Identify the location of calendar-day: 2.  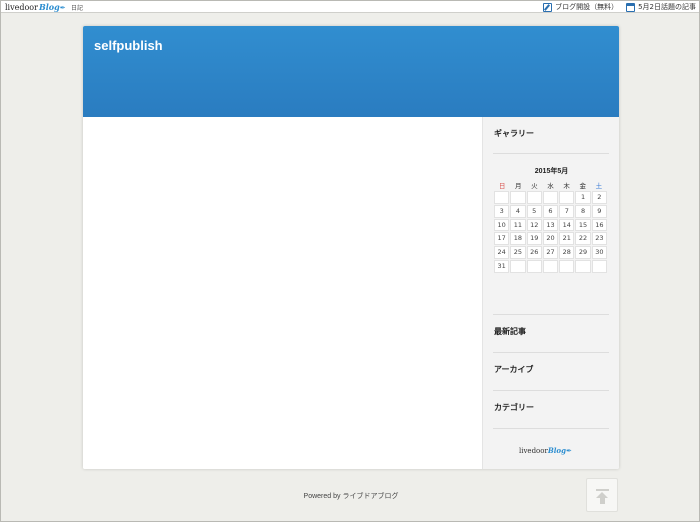
(599, 197).